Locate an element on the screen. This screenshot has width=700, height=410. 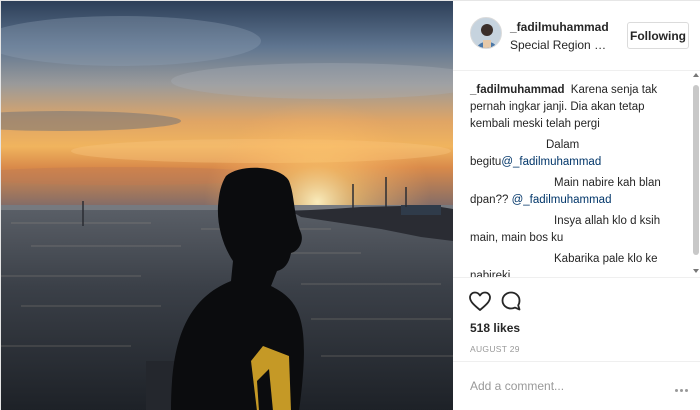
post-actions: 518 likes AUGUST 29 is located at coordinates (576, 319).